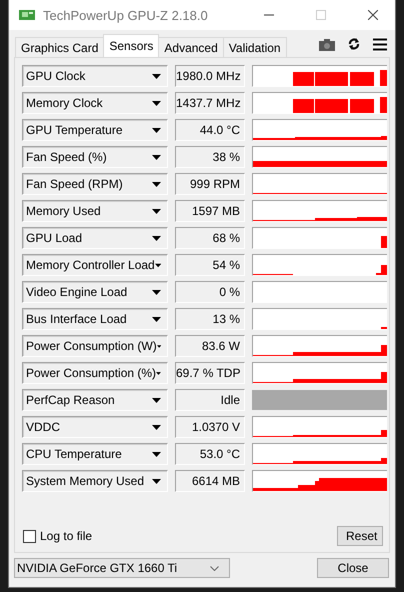 Image resolution: width=404 pixels, height=592 pixels. Describe the element at coordinates (66, 536) in the screenshot. I see `checkbox-label: Log to file` at that location.